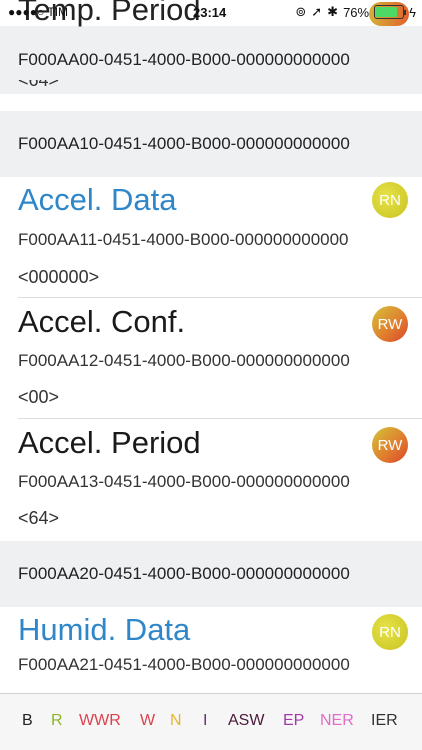 The height and width of the screenshot is (750, 422). What do you see at coordinates (184, 481) in the screenshot?
I see `characteristic-uuid: F000AA13-0451-4000-B000-000000000000` at bounding box center [184, 481].